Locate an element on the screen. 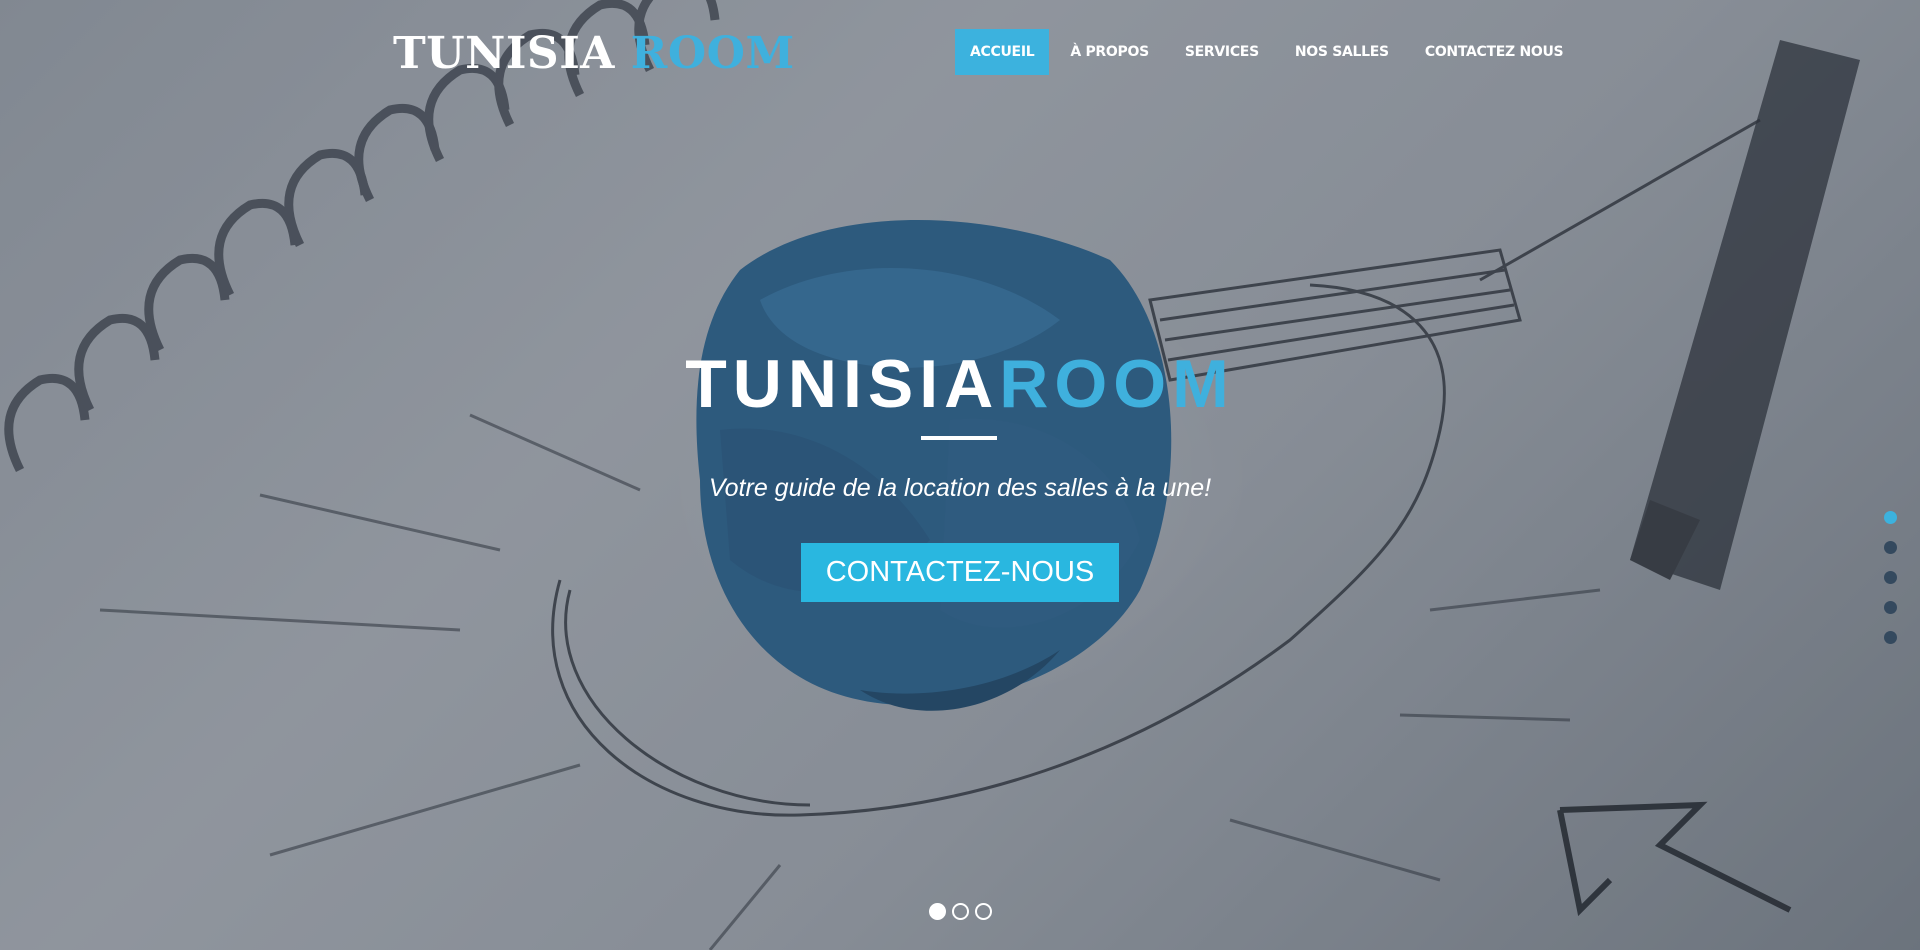 This screenshot has width=1920, height=950. nav-item-contactez-nous: CONTACTEZ NOUS is located at coordinates (1494, 52).